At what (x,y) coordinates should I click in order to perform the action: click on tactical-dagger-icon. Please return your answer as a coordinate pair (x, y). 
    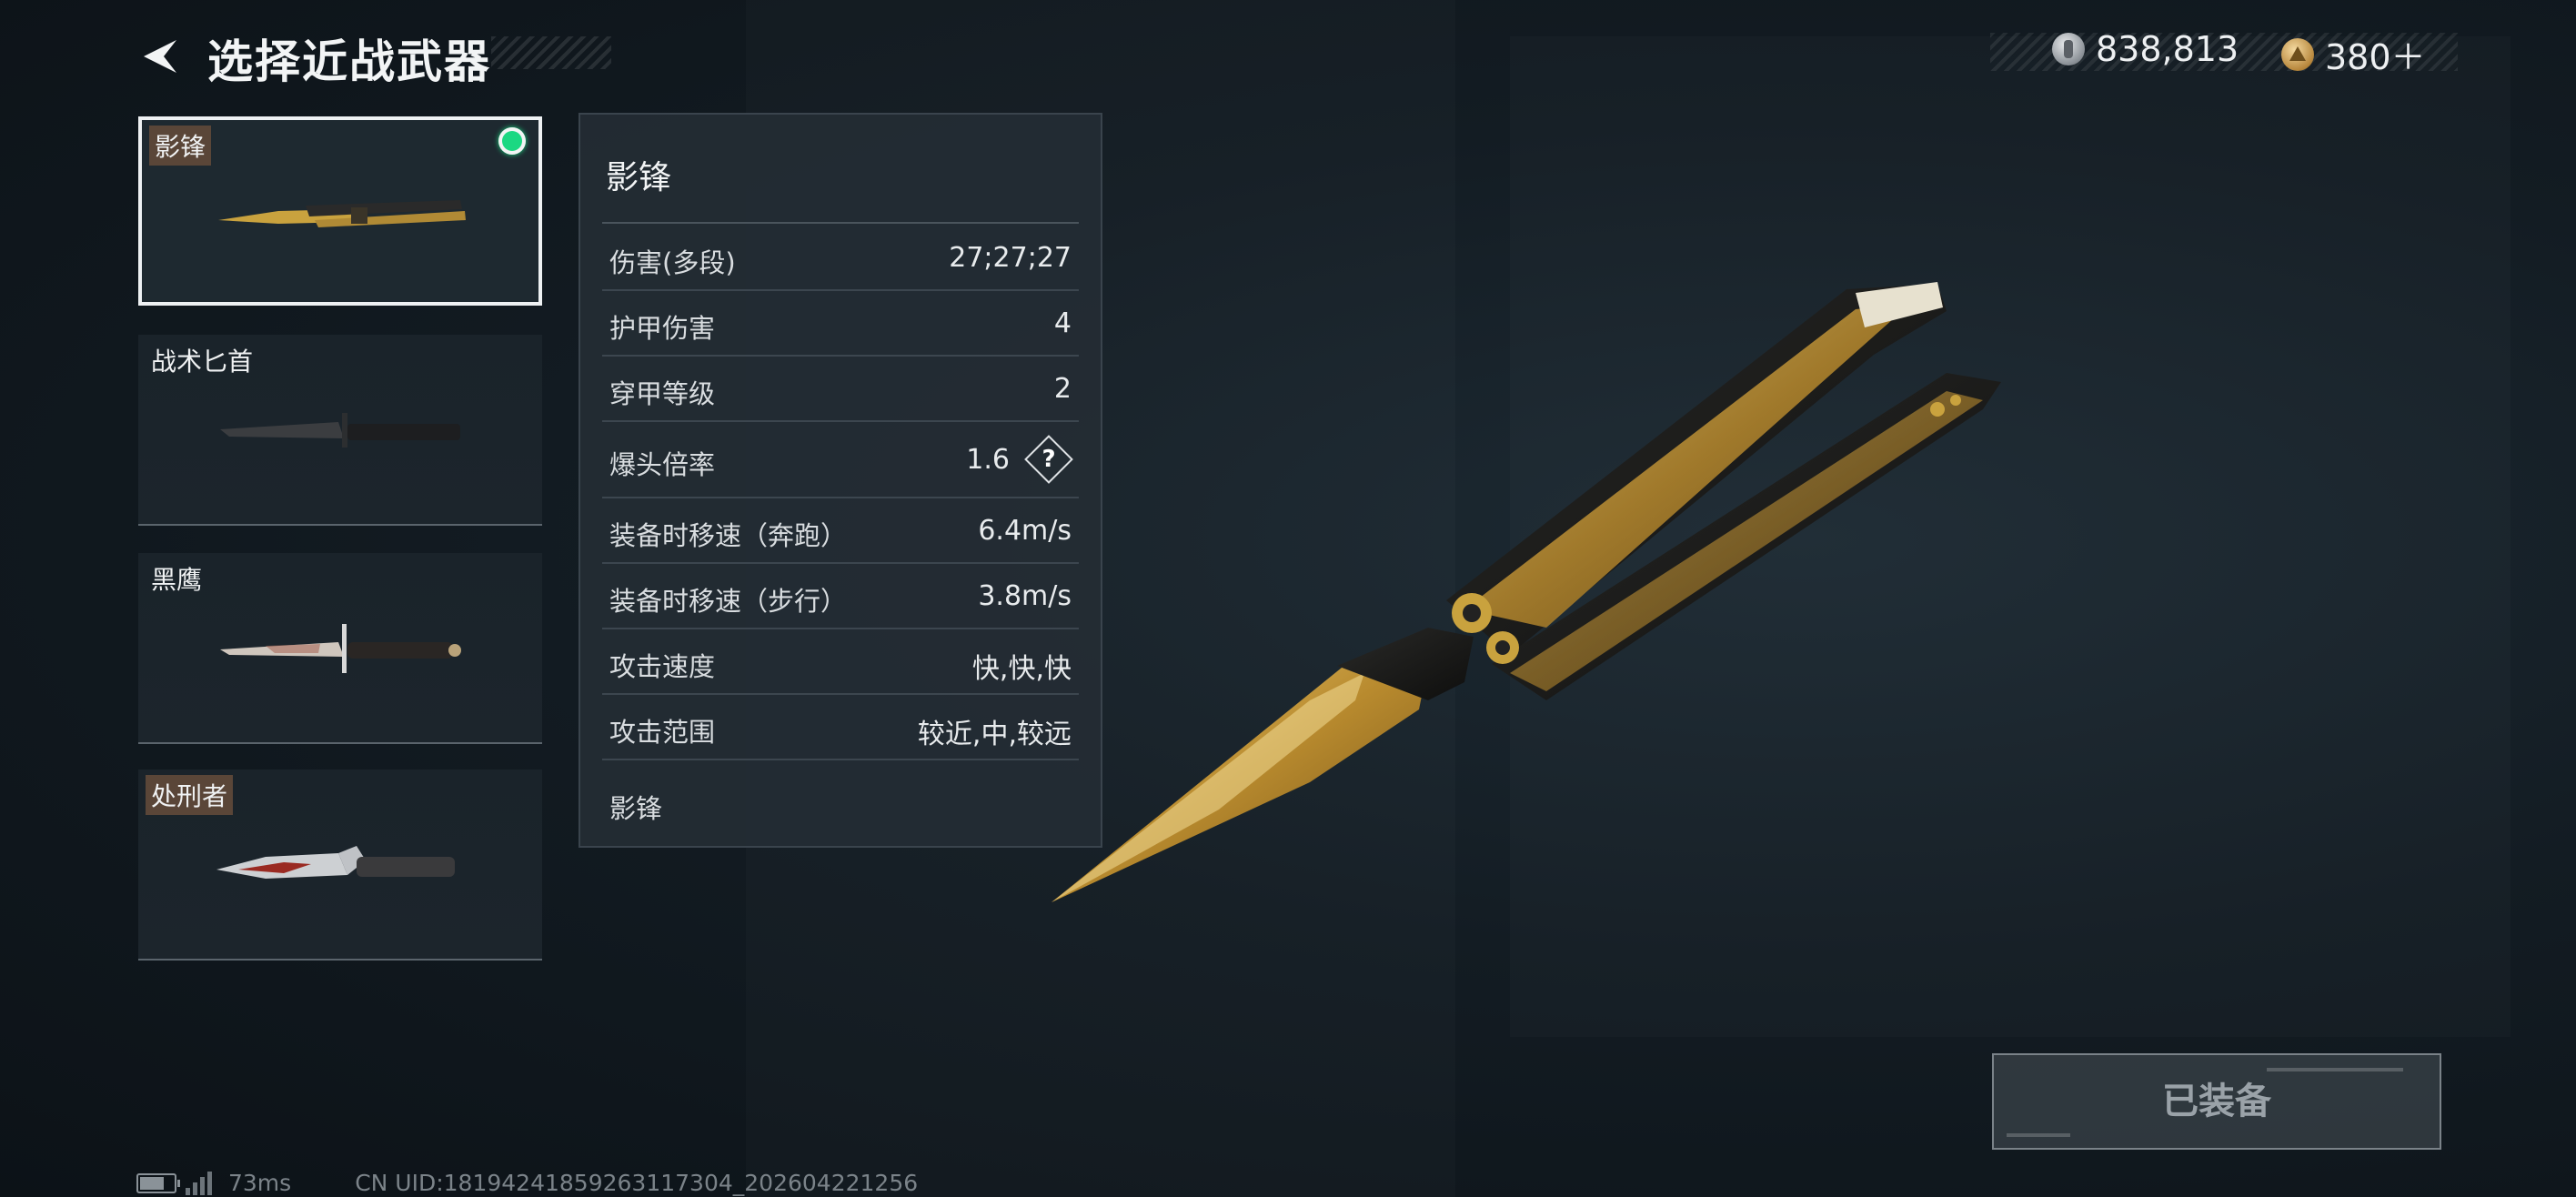
    Looking at the image, I should click on (340, 430).